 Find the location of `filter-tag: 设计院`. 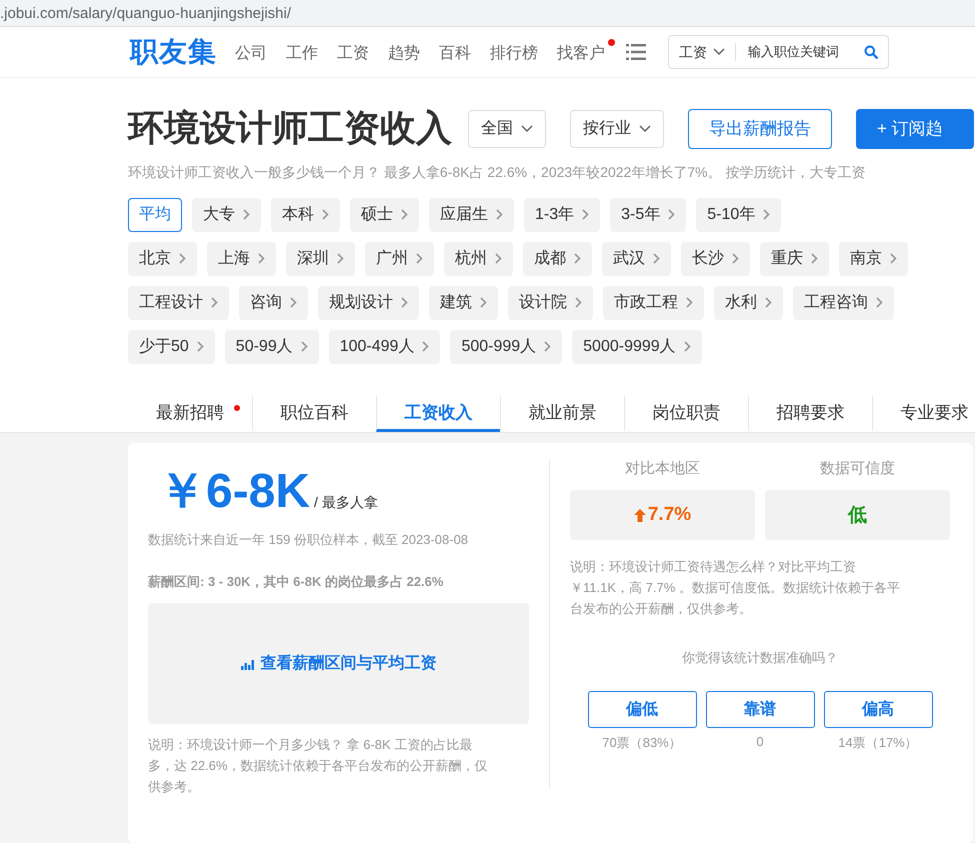

filter-tag: 设计院 is located at coordinates (550, 303).